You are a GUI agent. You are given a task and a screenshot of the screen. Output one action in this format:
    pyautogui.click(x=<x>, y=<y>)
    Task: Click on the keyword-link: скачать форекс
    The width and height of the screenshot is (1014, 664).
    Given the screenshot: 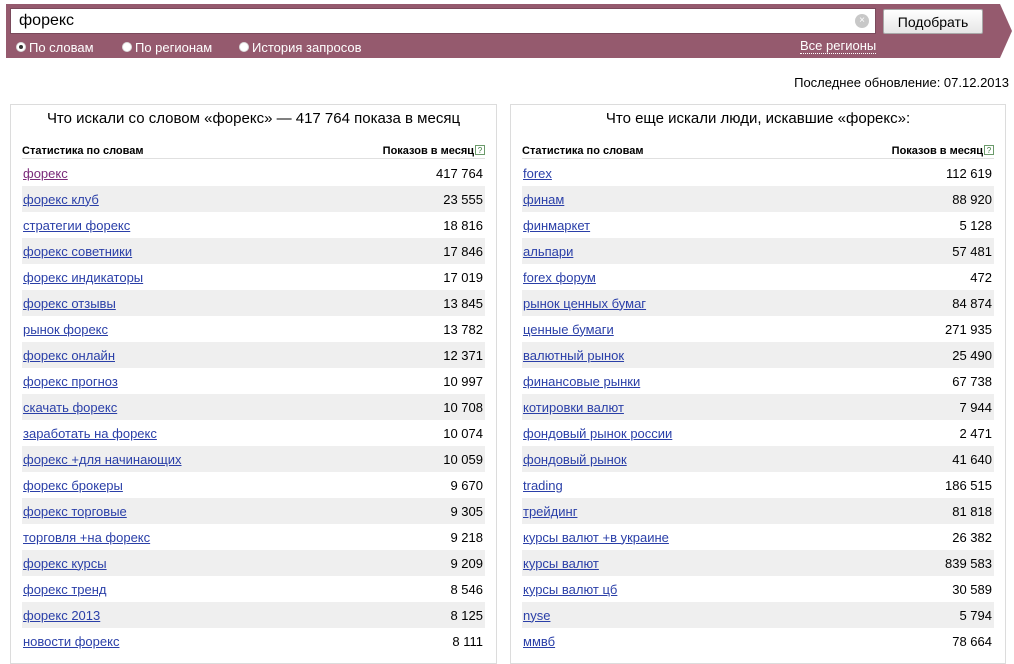 What is the action you would take?
    pyautogui.click(x=70, y=407)
    